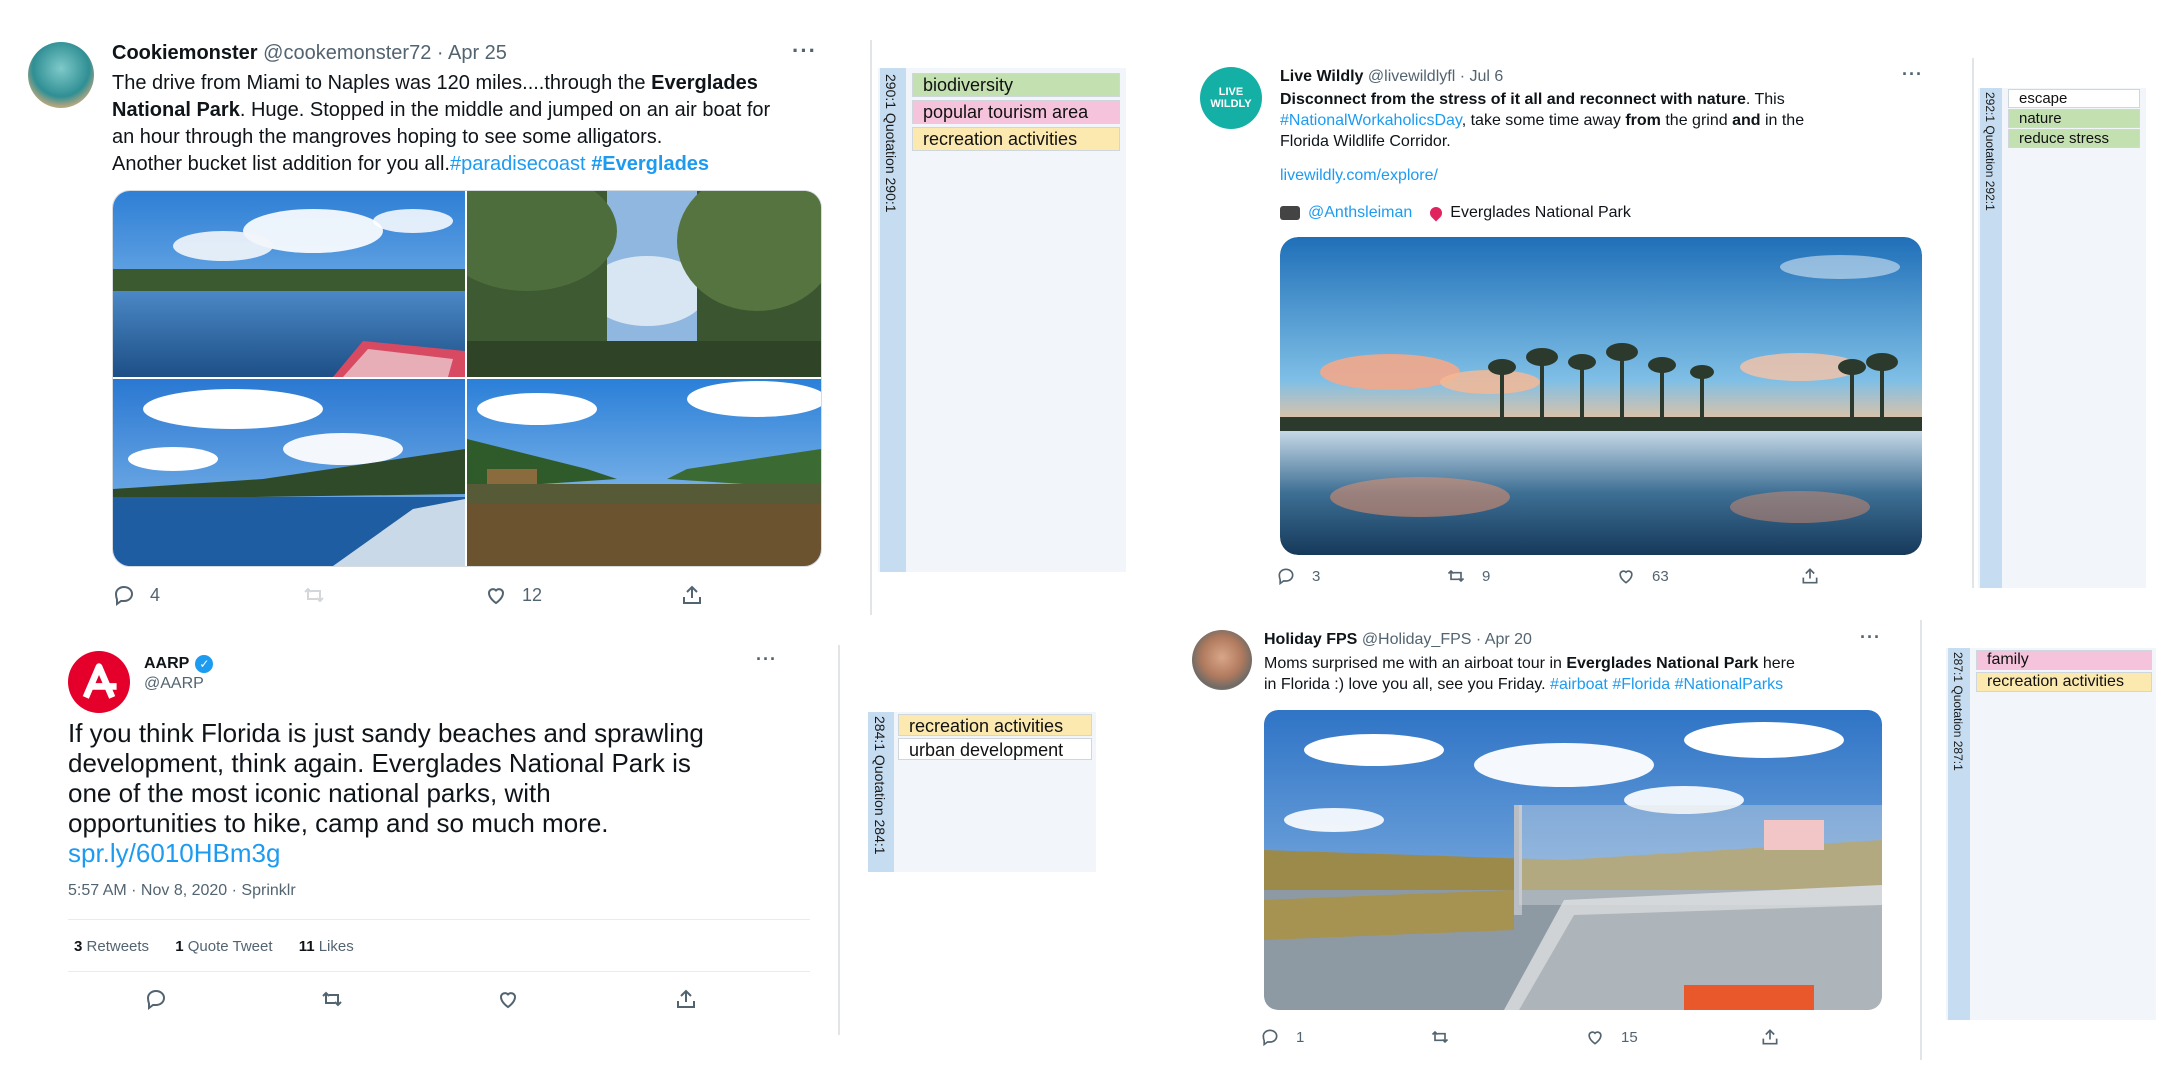 This screenshot has height=1085, width=2180. What do you see at coordinates (2064, 660) in the screenshot?
I see `code-tag-family: family` at bounding box center [2064, 660].